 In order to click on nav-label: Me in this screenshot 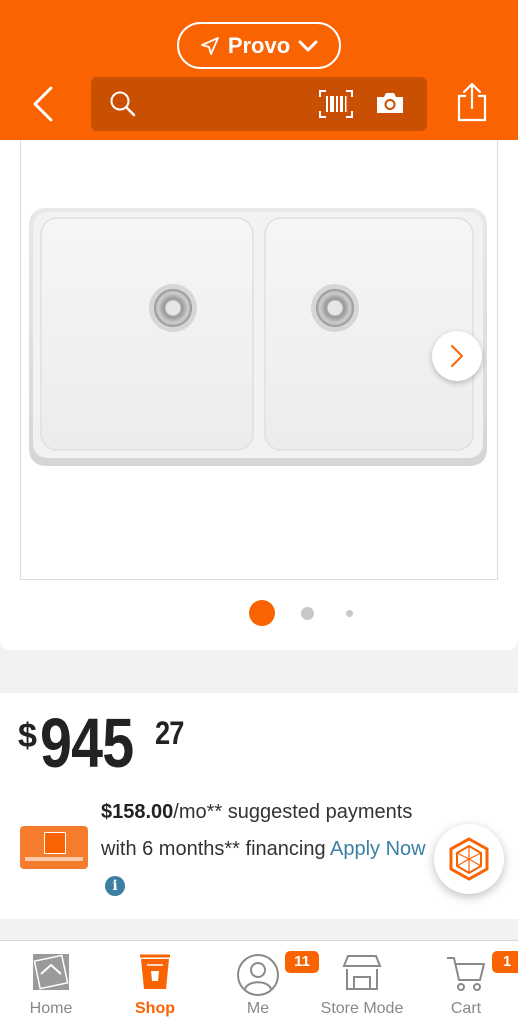, I will do `click(258, 1008)`.